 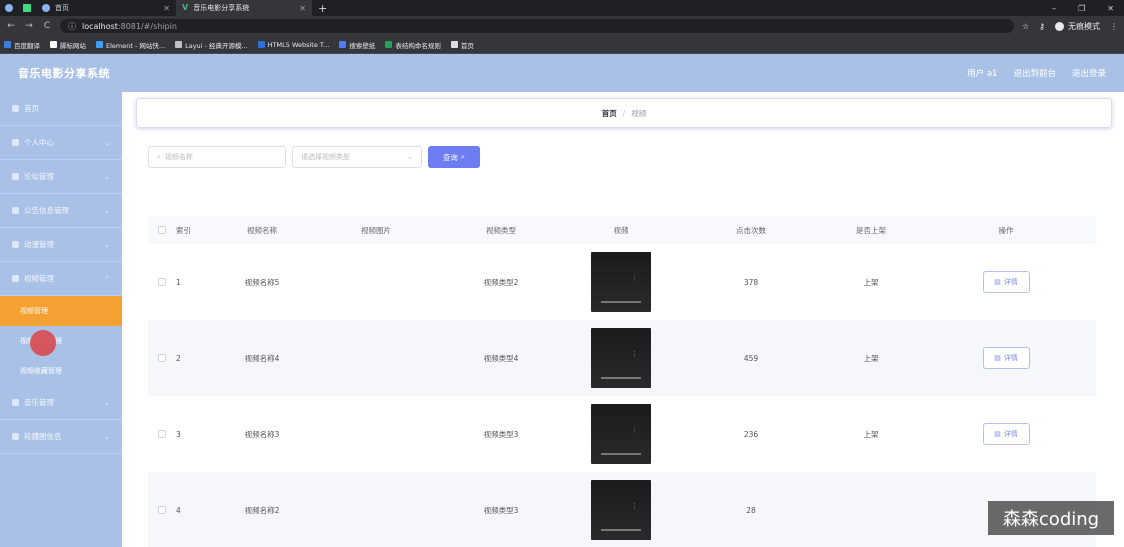 I want to click on bookmark-item: 搜索壁纸, so click(x=357, y=45).